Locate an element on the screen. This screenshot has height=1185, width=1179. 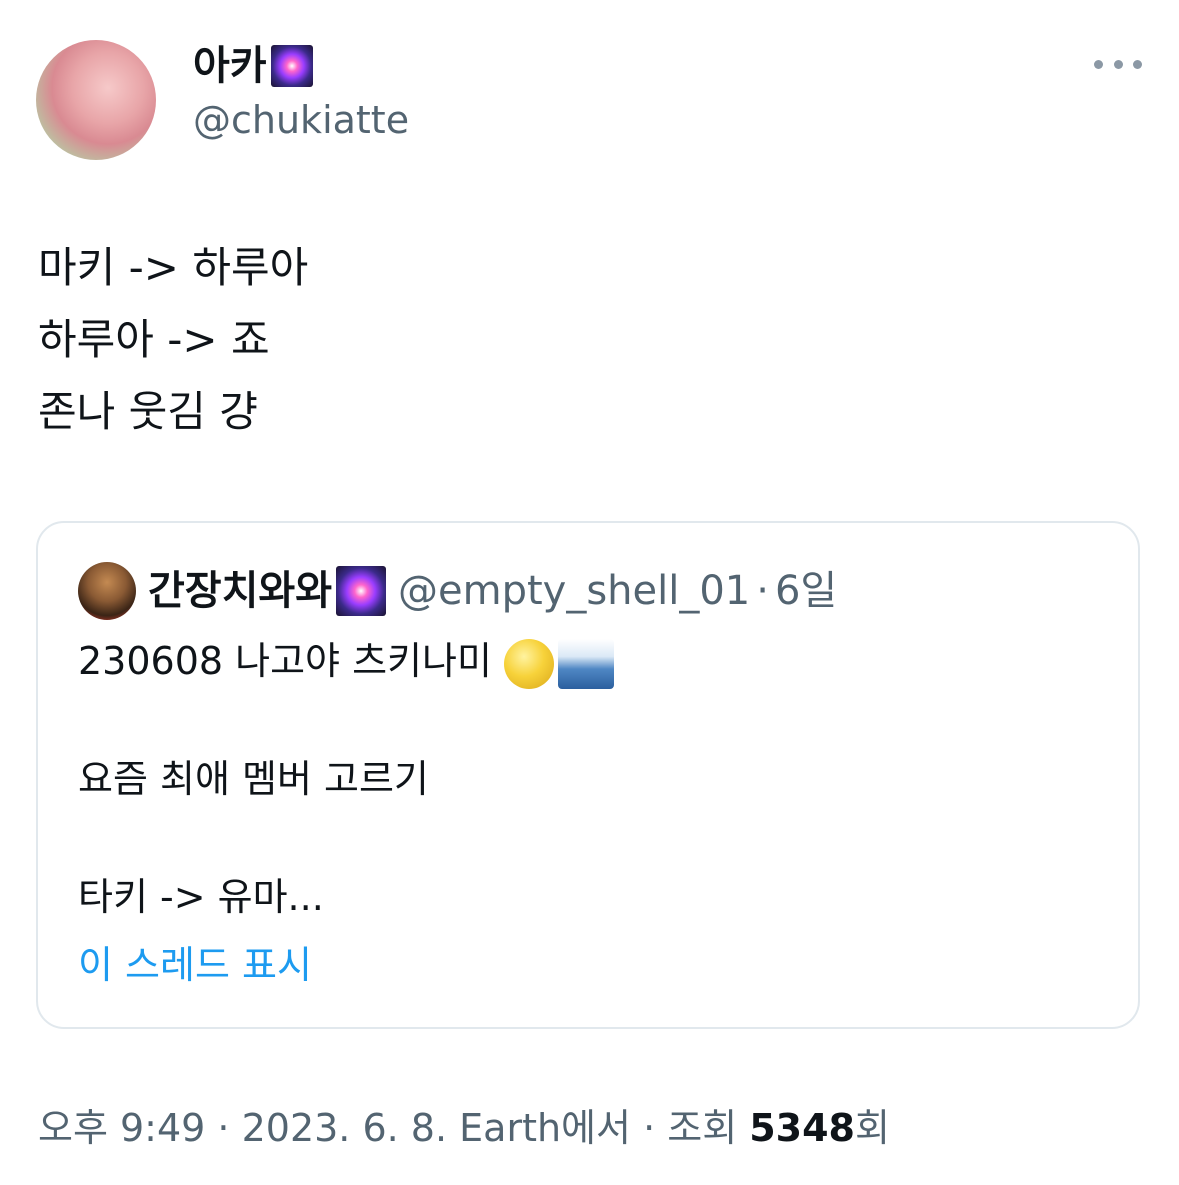
more-options-icon is located at coordinates (1118, 64).